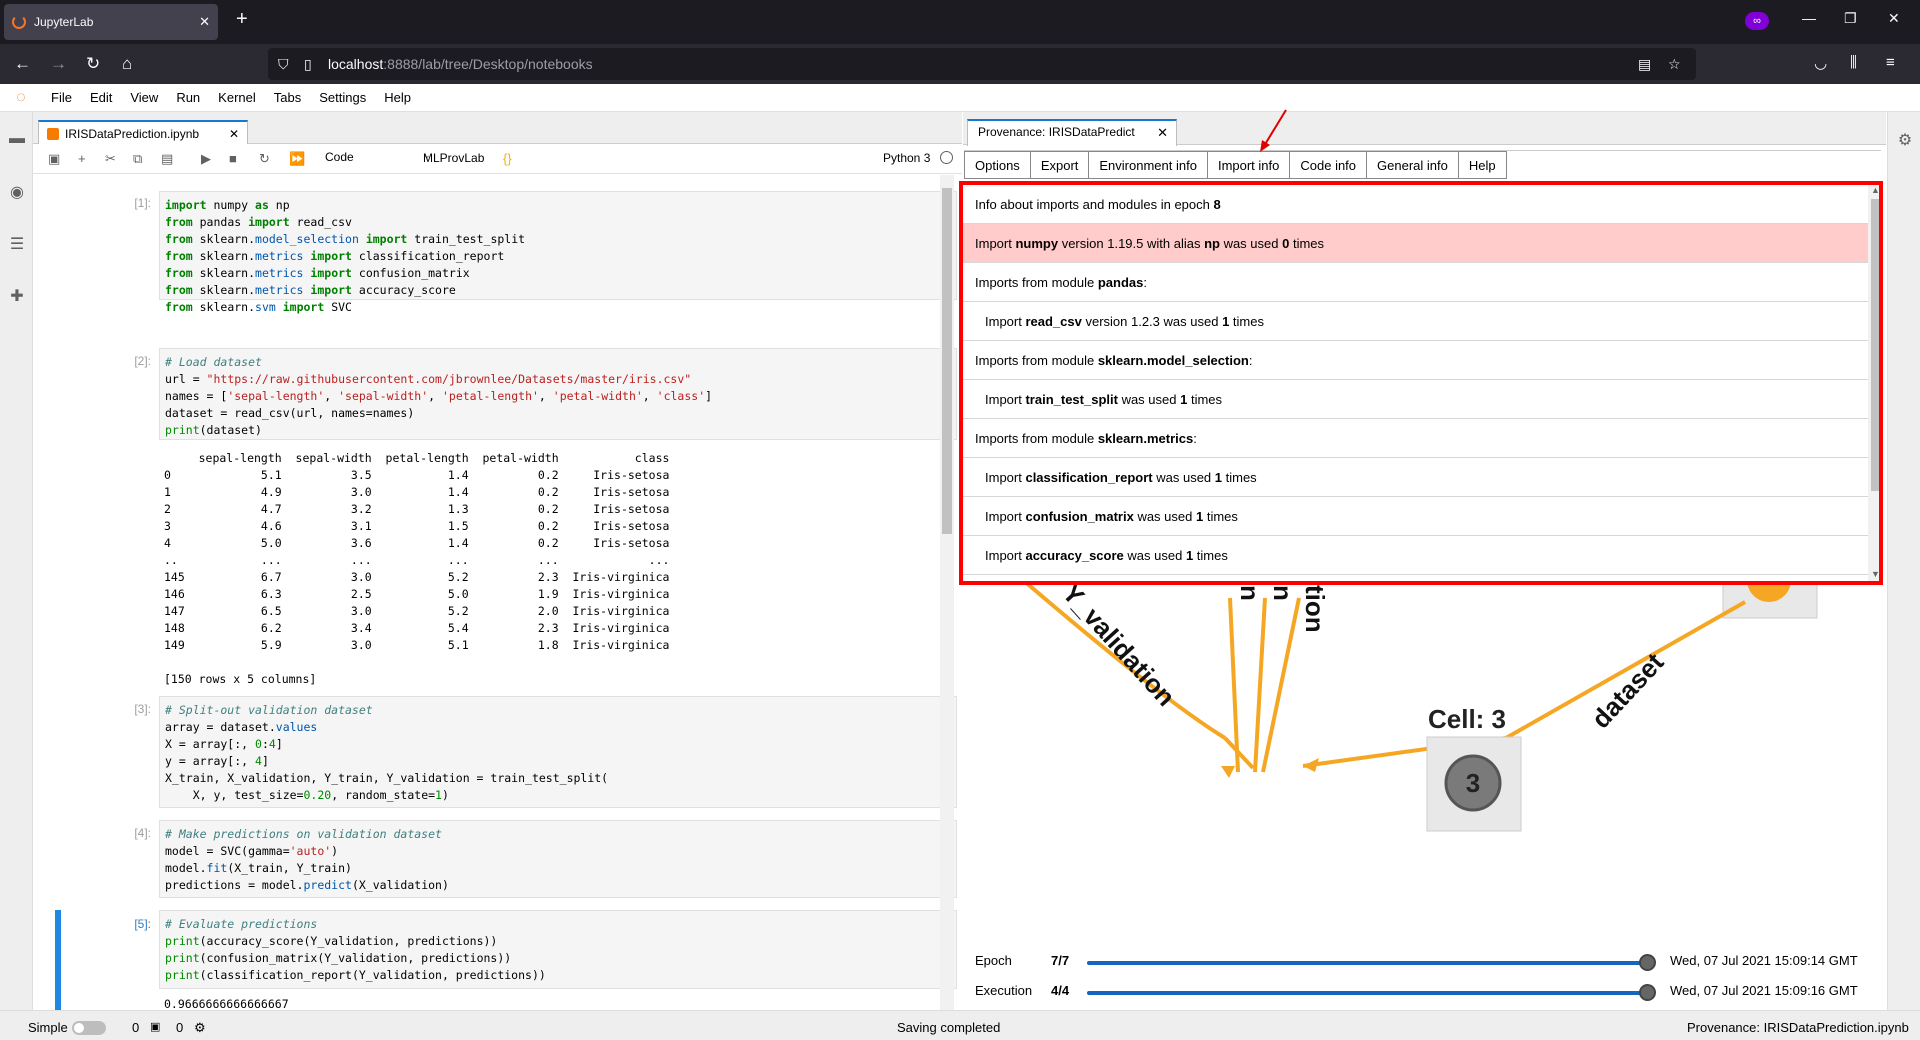 The width and height of the screenshot is (1920, 1040). Describe the element at coordinates (135, 1027) in the screenshot. I see `terminal-count: 0` at that location.